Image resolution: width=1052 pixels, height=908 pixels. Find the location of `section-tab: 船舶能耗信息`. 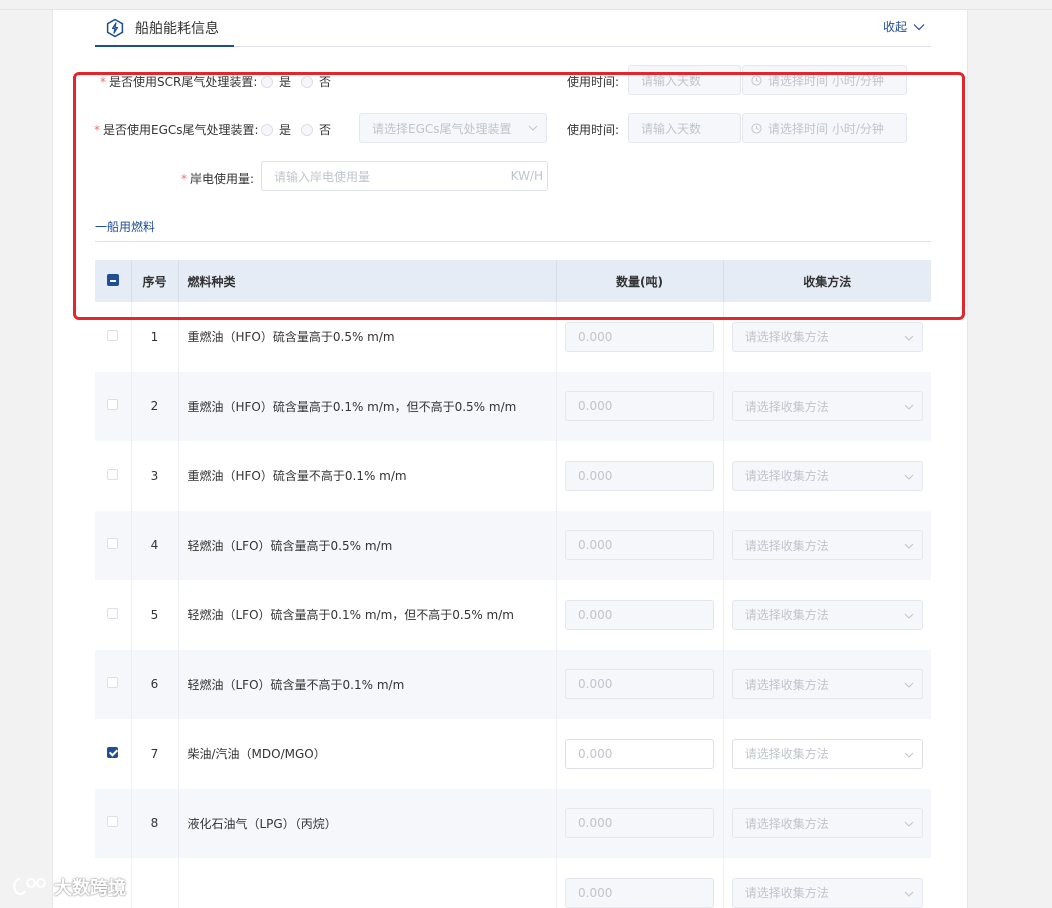

section-tab: 船舶能耗信息 is located at coordinates (164, 28).